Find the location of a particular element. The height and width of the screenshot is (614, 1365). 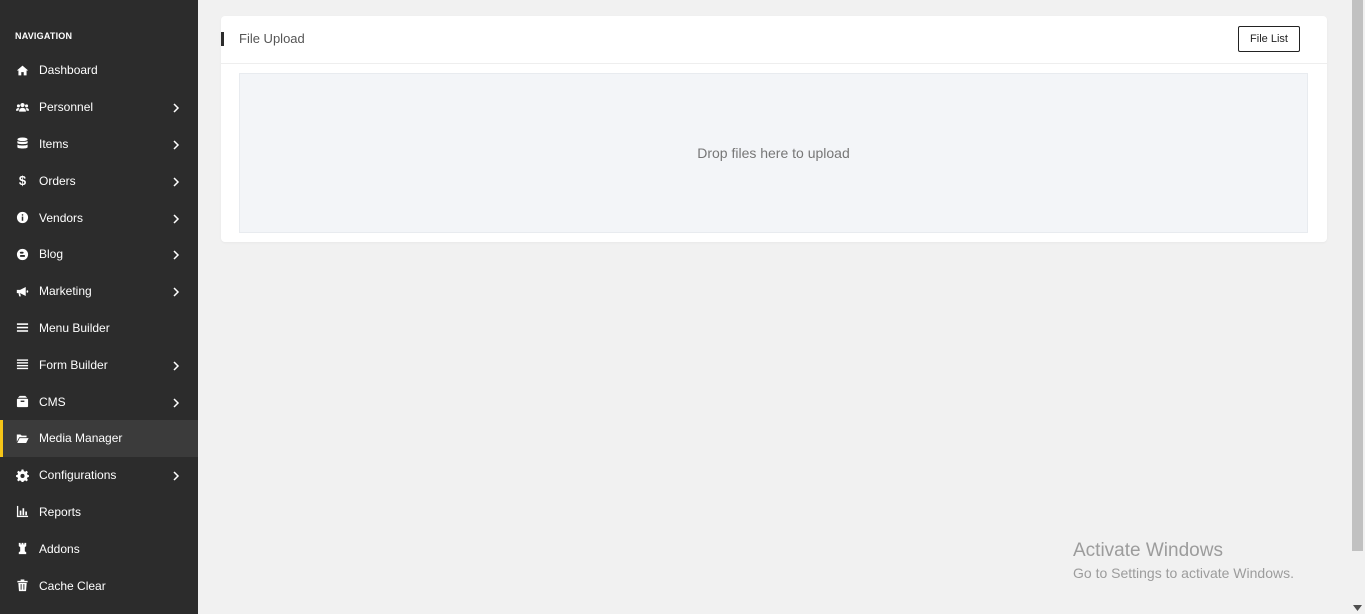

sidebar-item-form-builder: Form Builder is located at coordinates (99, 364).